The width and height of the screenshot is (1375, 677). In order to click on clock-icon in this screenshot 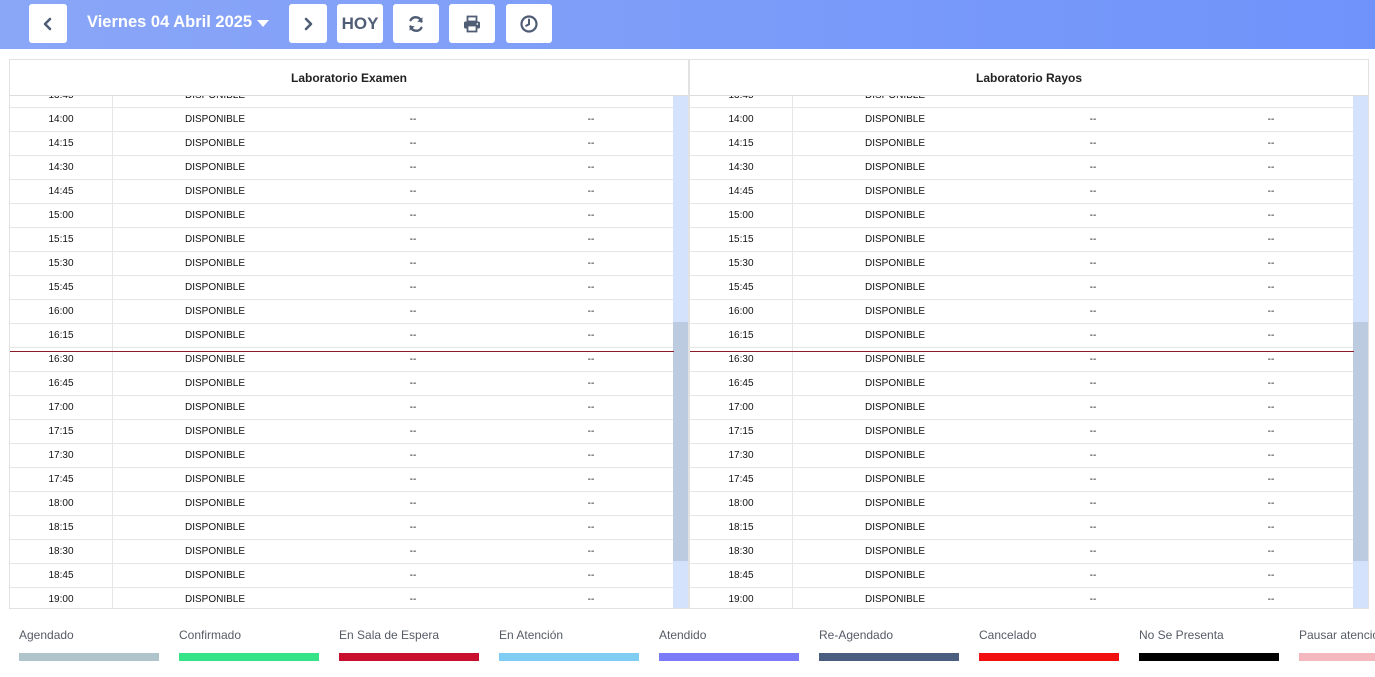, I will do `click(529, 23)`.